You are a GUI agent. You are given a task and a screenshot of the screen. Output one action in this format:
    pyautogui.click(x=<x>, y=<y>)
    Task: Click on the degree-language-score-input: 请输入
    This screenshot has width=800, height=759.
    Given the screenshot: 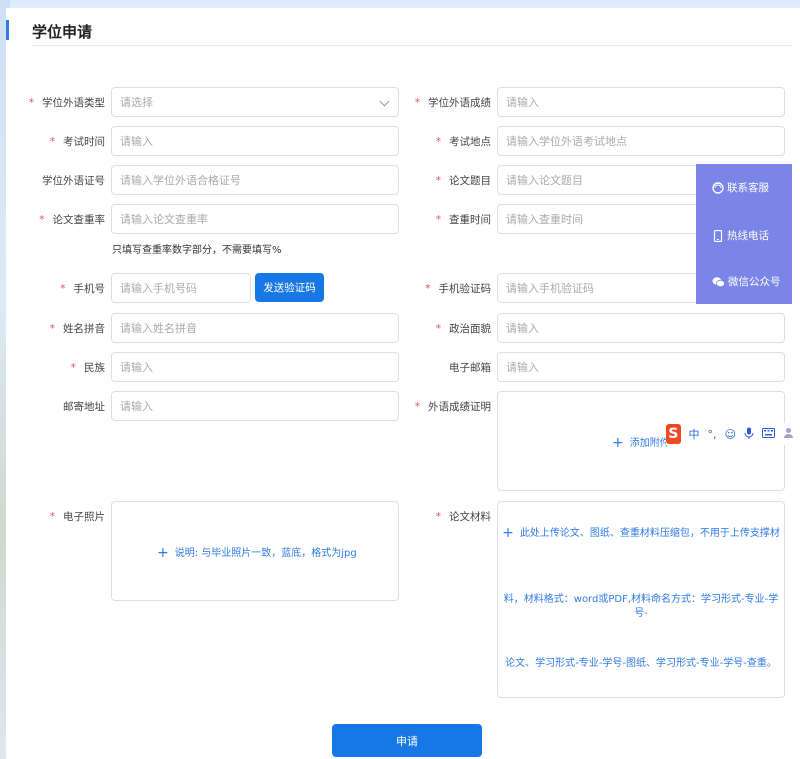 What is the action you would take?
    pyautogui.click(x=641, y=102)
    